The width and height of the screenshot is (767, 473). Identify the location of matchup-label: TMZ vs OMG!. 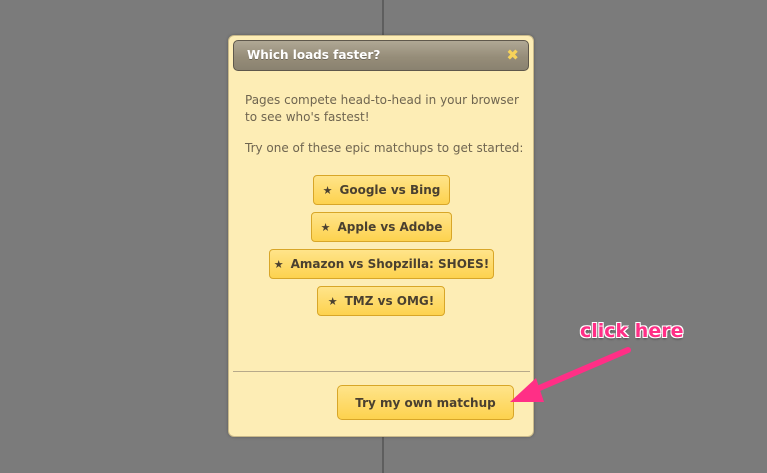
(389, 301).